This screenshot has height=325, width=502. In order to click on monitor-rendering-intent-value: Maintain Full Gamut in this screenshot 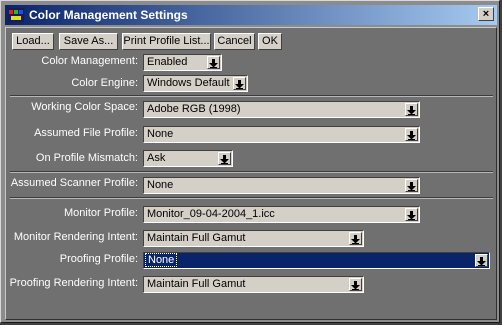, I will do `click(196, 238)`.